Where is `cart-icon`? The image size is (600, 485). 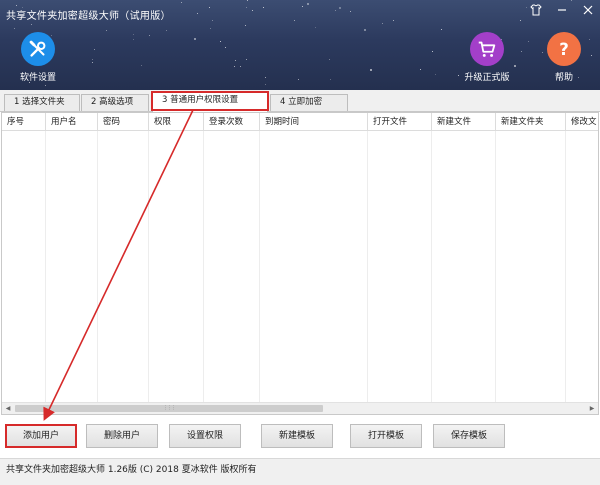
cart-icon is located at coordinates (487, 49).